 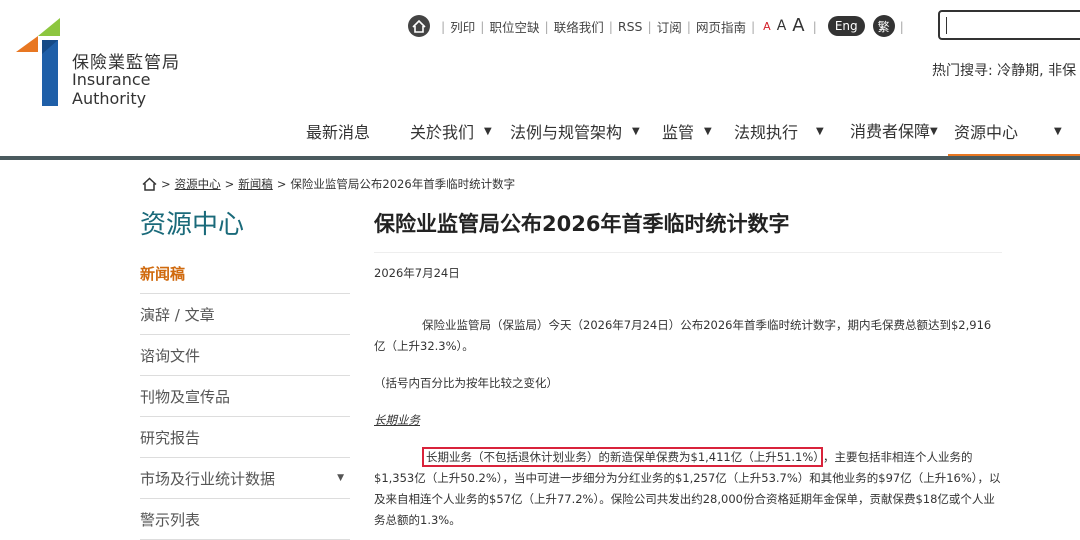 I want to click on nav-about-us: 关於我们 ▼, so click(x=454, y=131).